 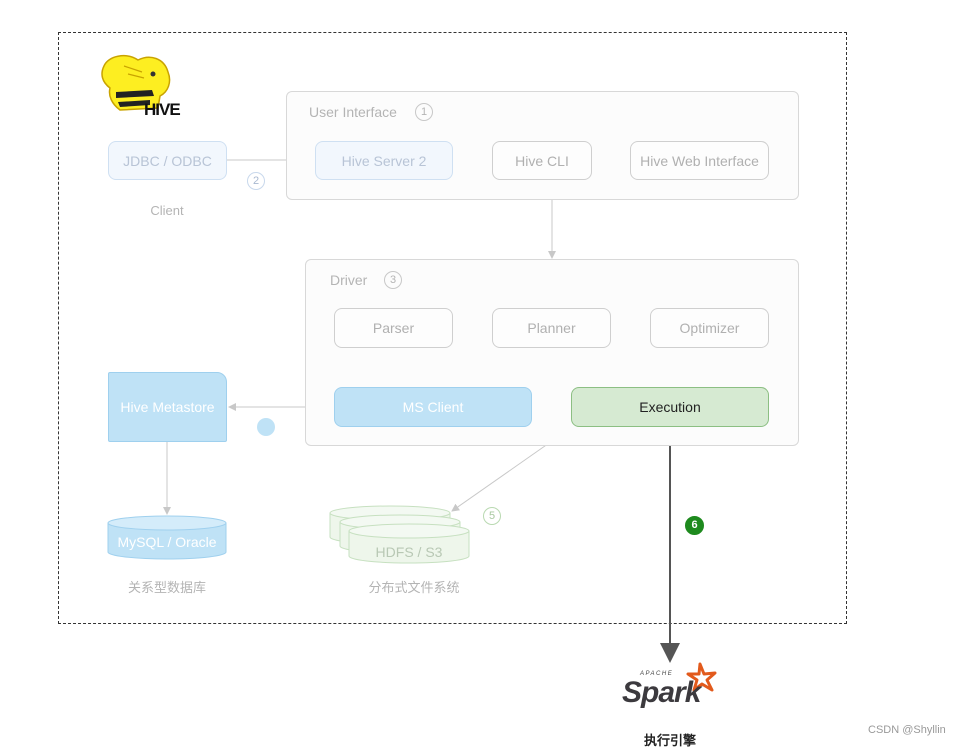 What do you see at coordinates (167, 407) in the screenshot?
I see `hive-metastore-box: Hive Metastore` at bounding box center [167, 407].